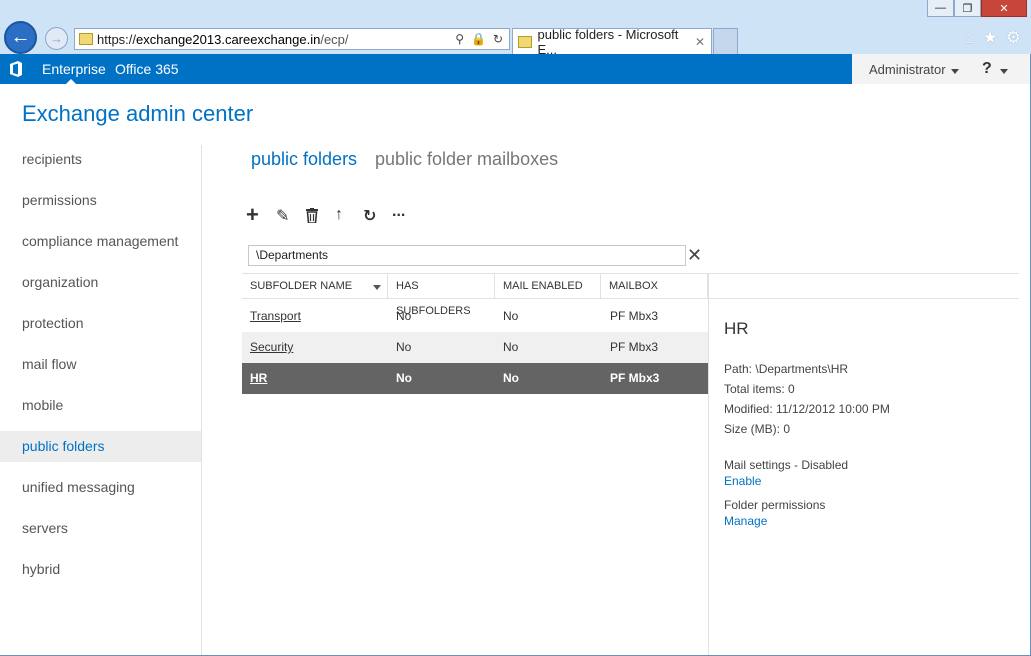  I want to click on nav-item-protection: protection, so click(100, 323).